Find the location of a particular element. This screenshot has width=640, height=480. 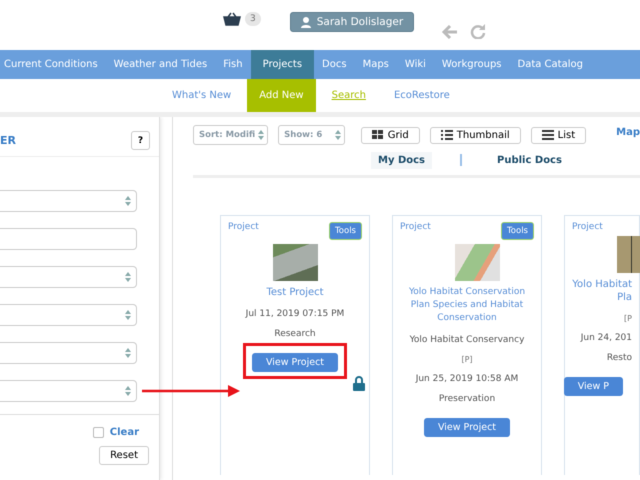

project-title-link: Yolo Habitat is located at coordinates (602, 284).